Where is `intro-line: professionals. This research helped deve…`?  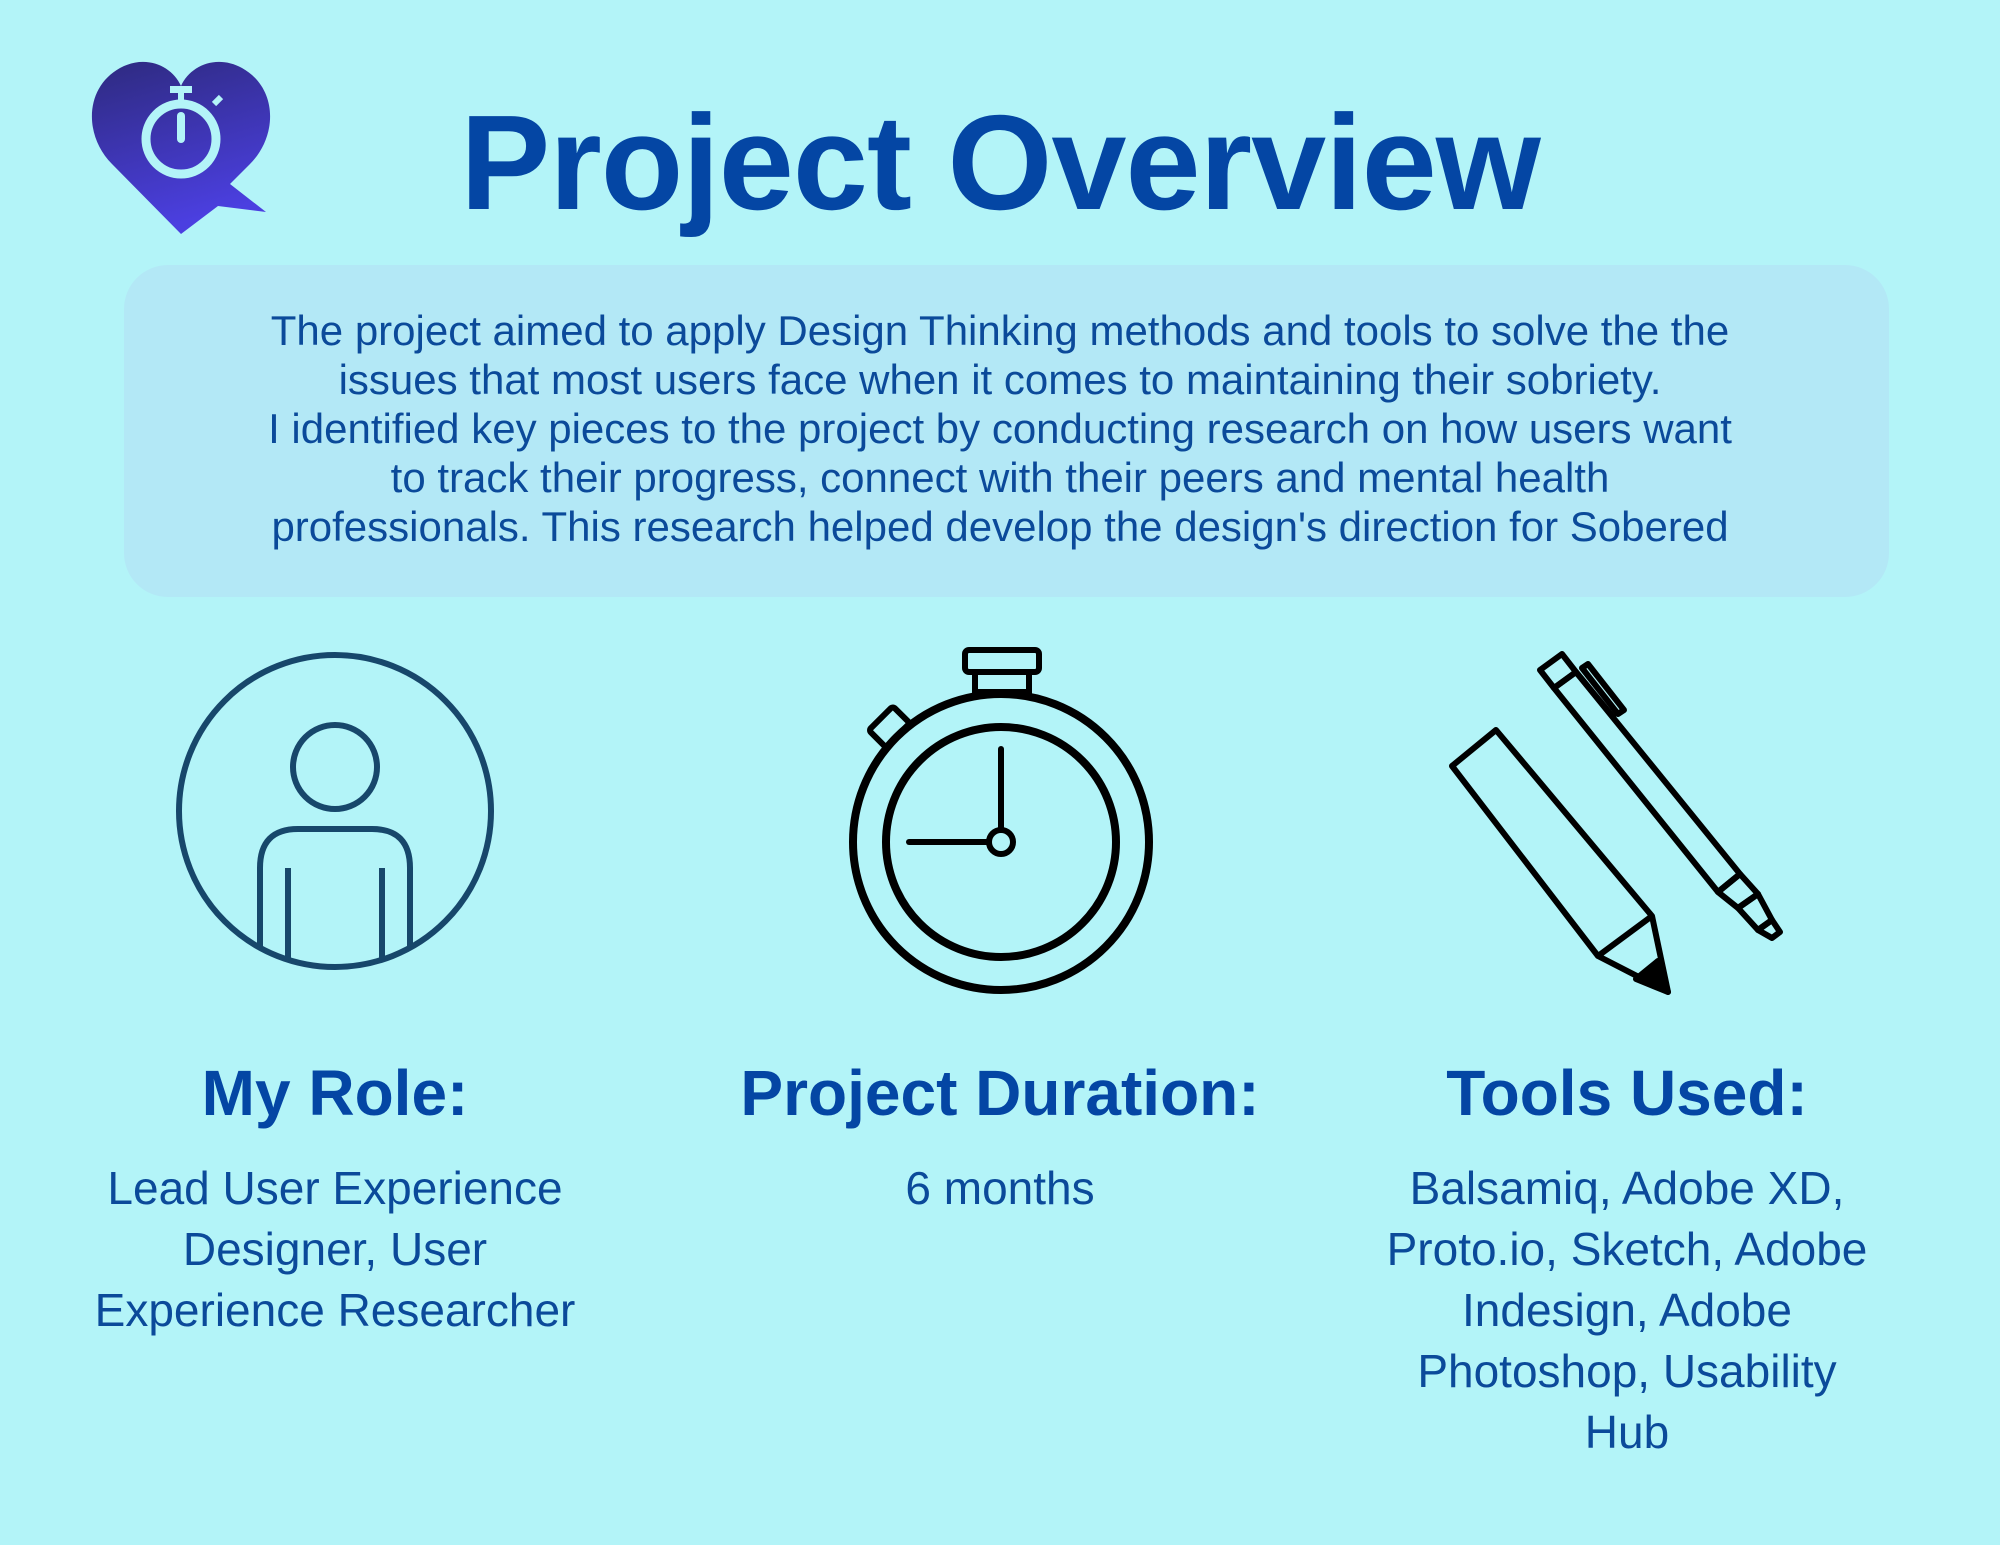 intro-line: professionals. This research helped deve… is located at coordinates (1000, 526).